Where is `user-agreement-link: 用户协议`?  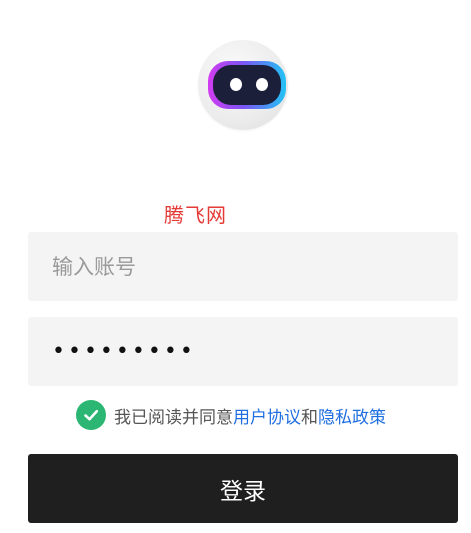 user-agreement-link: 用户协议 is located at coordinates (267, 418).